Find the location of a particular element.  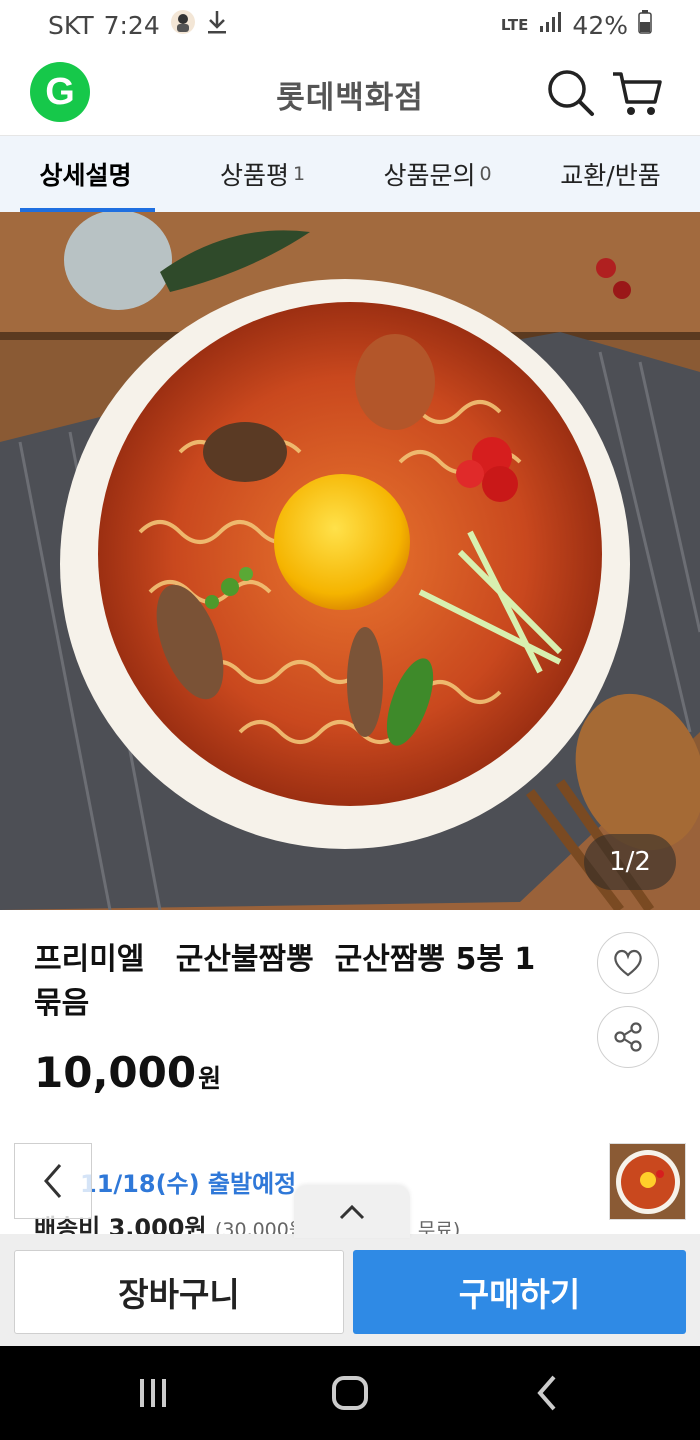

purchase-bar: 장바구니 구매하기 is located at coordinates (350, 1290).